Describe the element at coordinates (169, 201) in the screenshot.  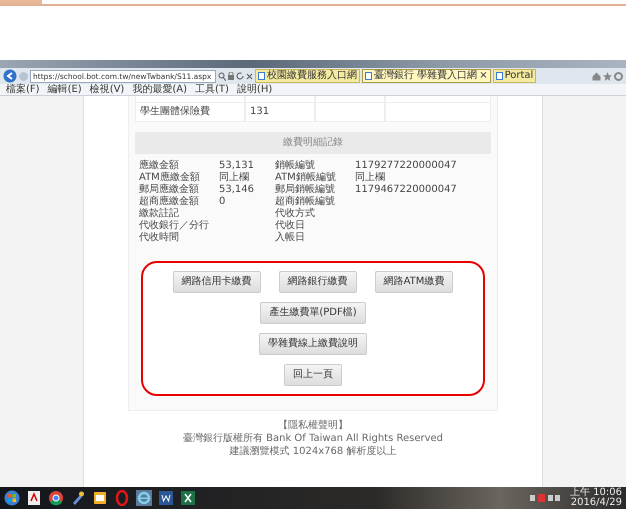
I see `detail-label: 超商應繳金額` at that location.